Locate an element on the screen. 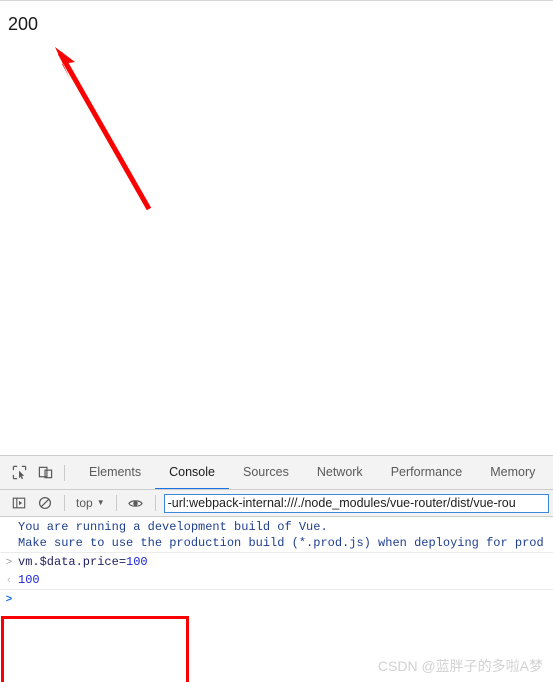 The image size is (553, 682). tab-elements: Elements is located at coordinates (115, 472).